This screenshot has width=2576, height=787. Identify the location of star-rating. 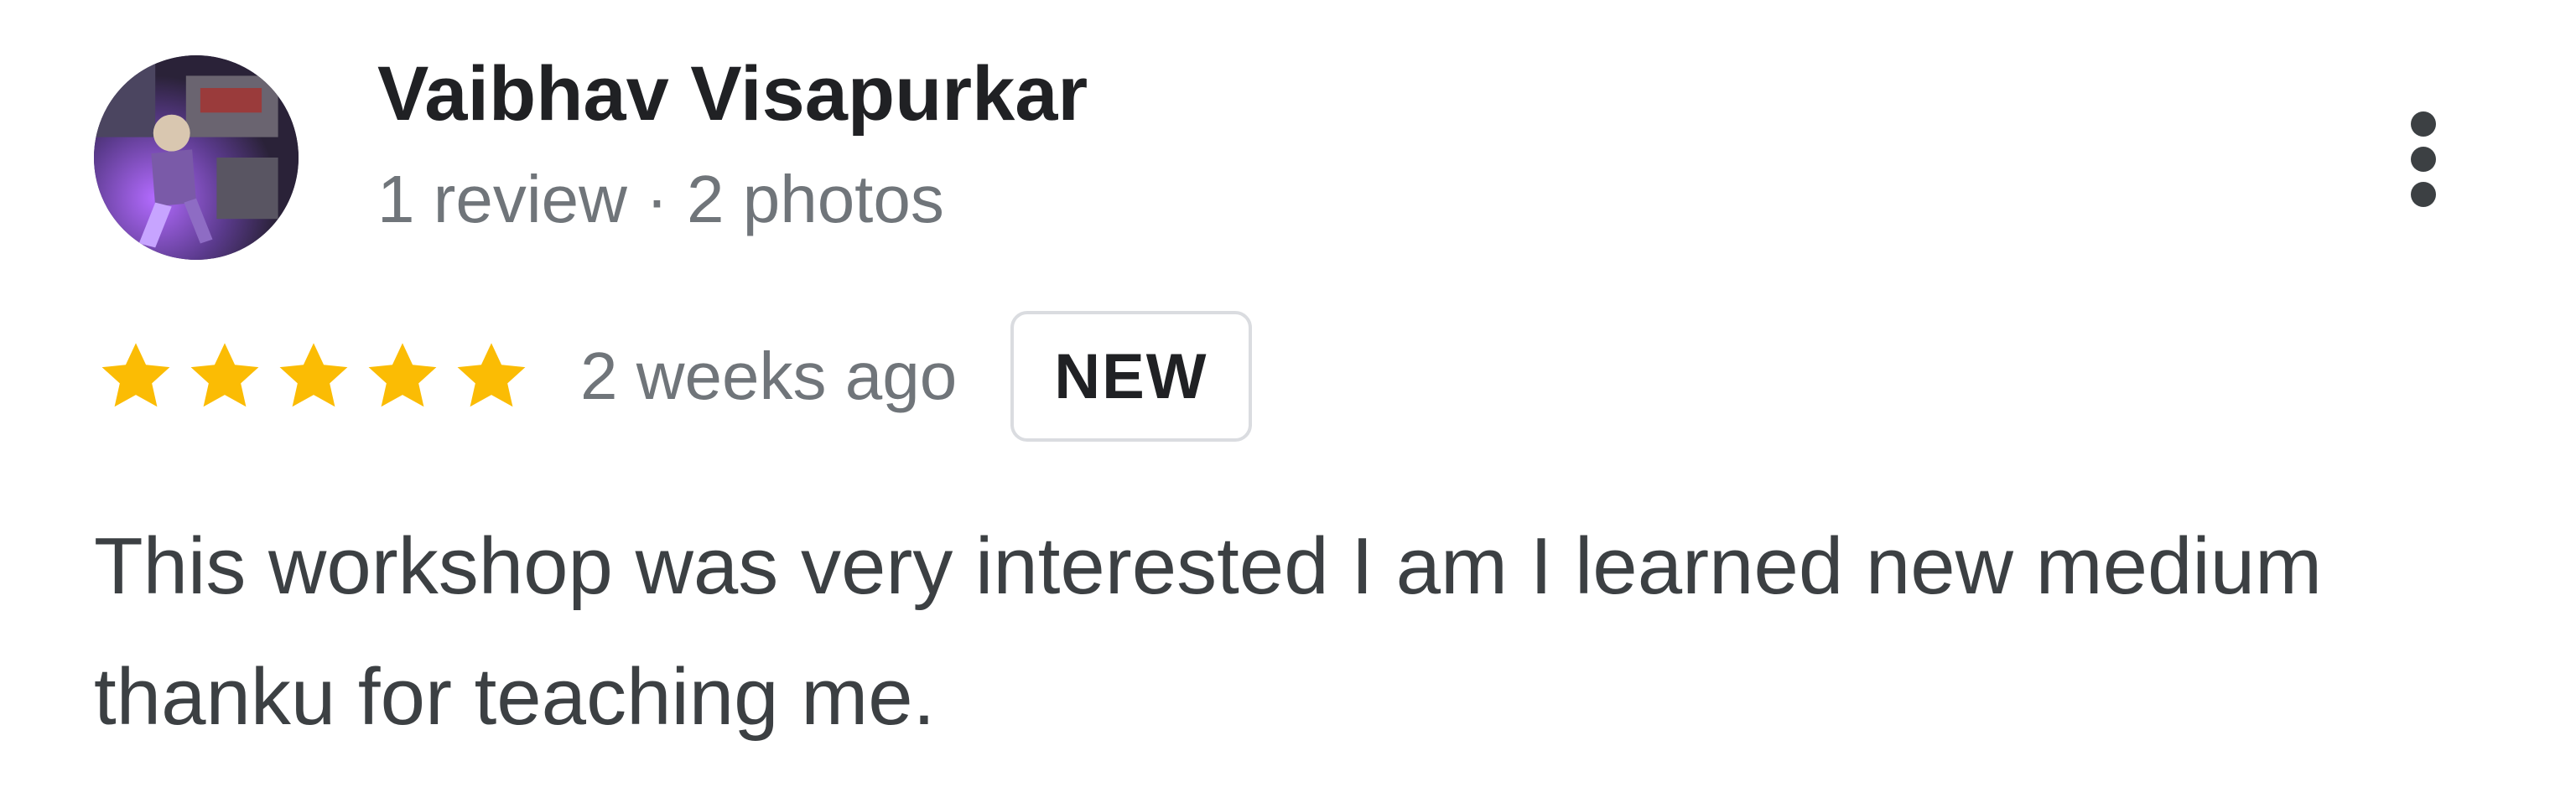
(313, 376).